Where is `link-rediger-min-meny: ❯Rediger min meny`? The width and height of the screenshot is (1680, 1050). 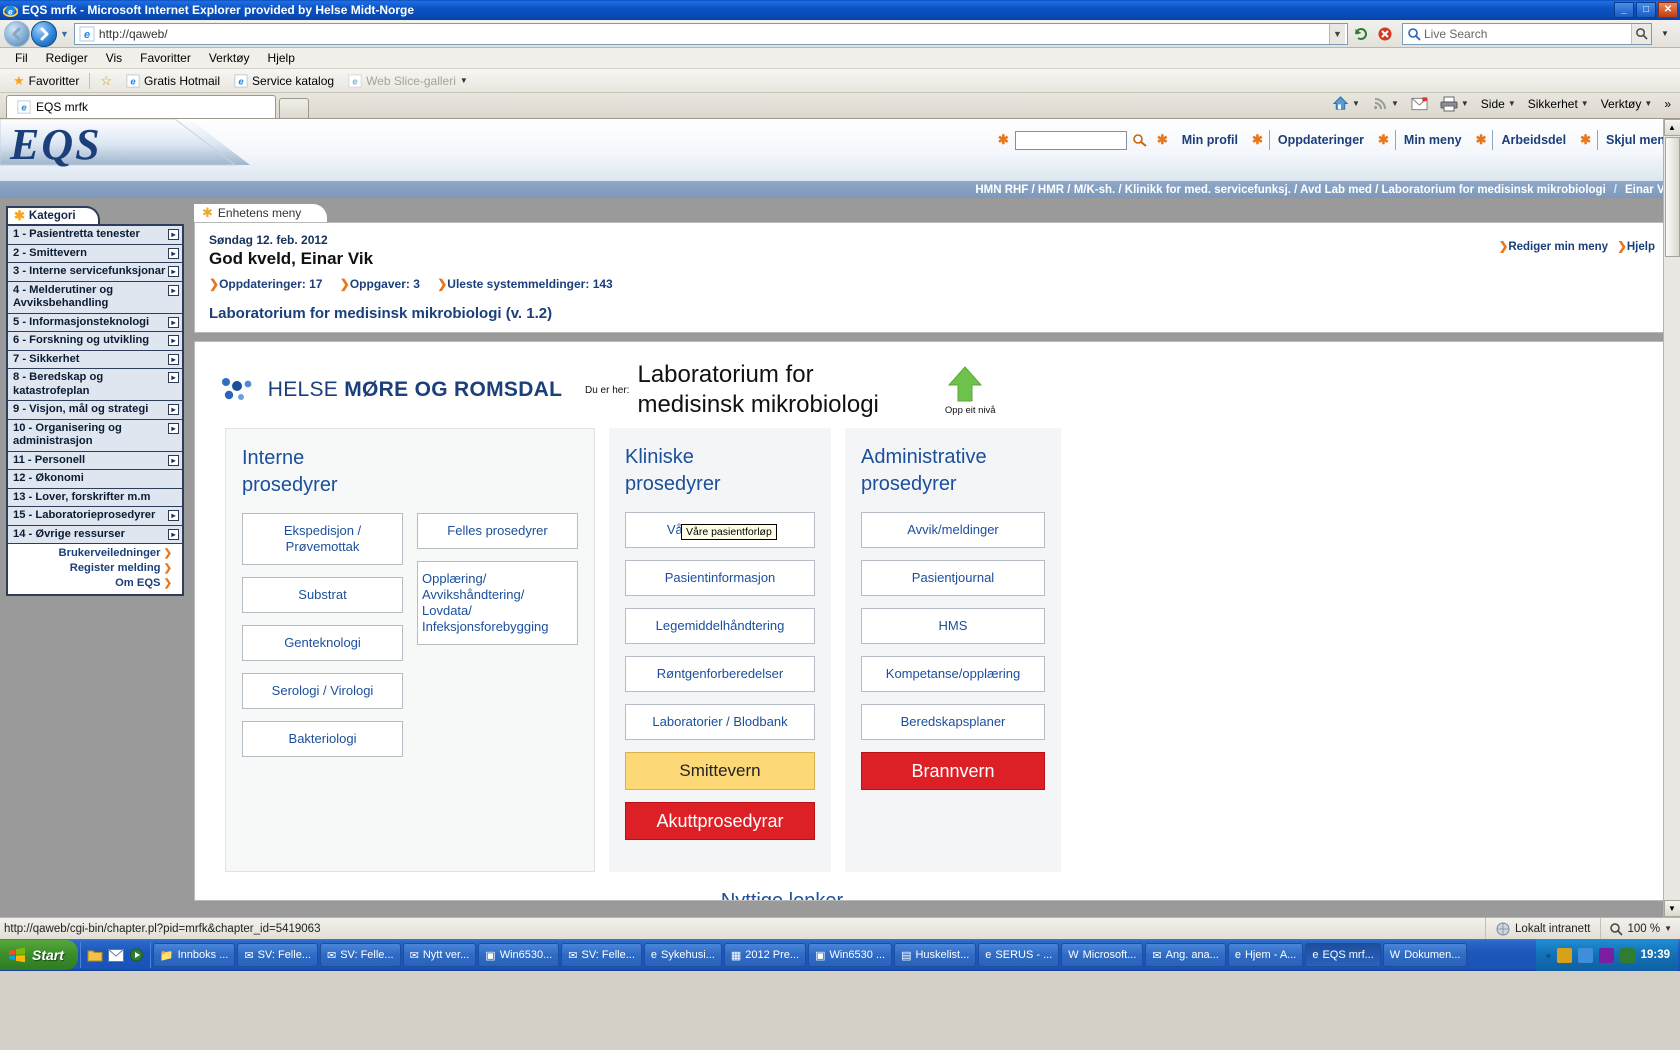 link-rediger-min-meny: ❯Rediger min meny is located at coordinates (1555, 247).